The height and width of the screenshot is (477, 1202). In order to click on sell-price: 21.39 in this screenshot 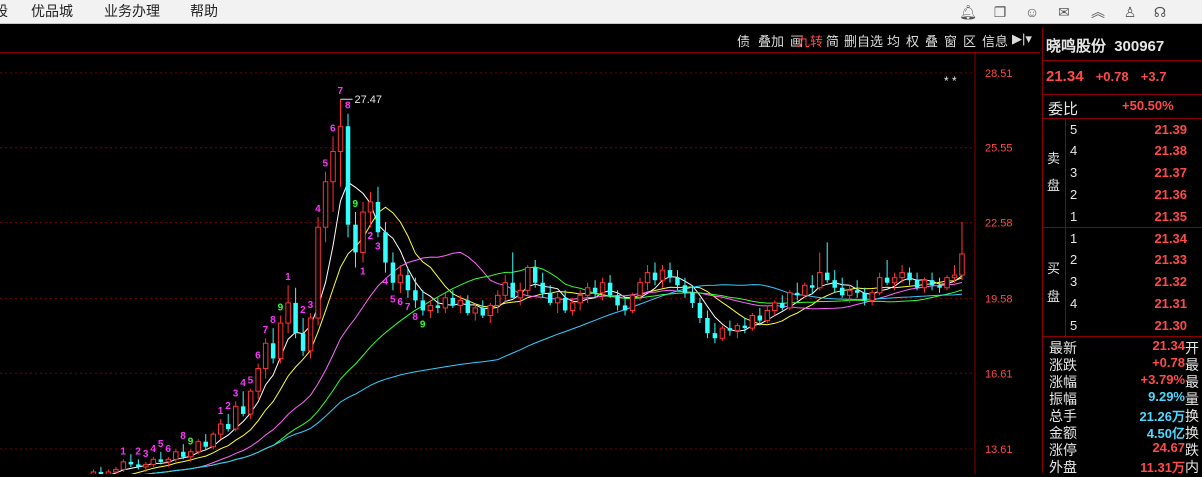, I will do `click(1158, 129)`.